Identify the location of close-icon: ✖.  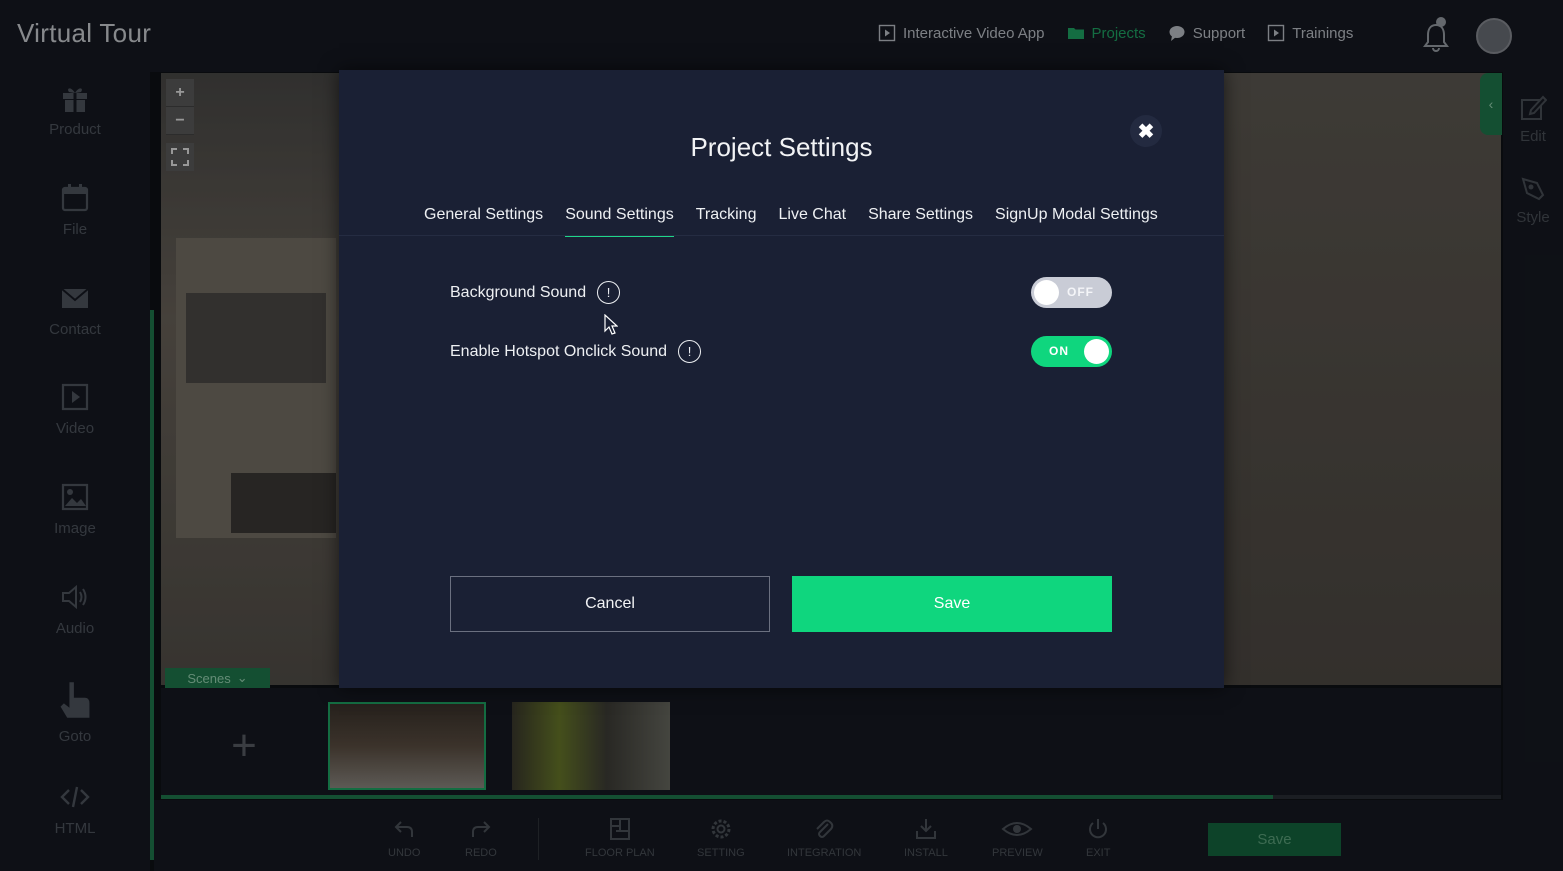
(1146, 131).